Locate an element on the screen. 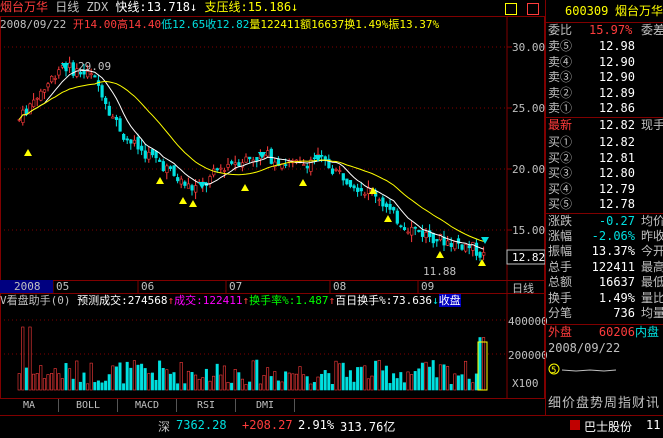  wc-label: 委差 is located at coordinates (652, 30).